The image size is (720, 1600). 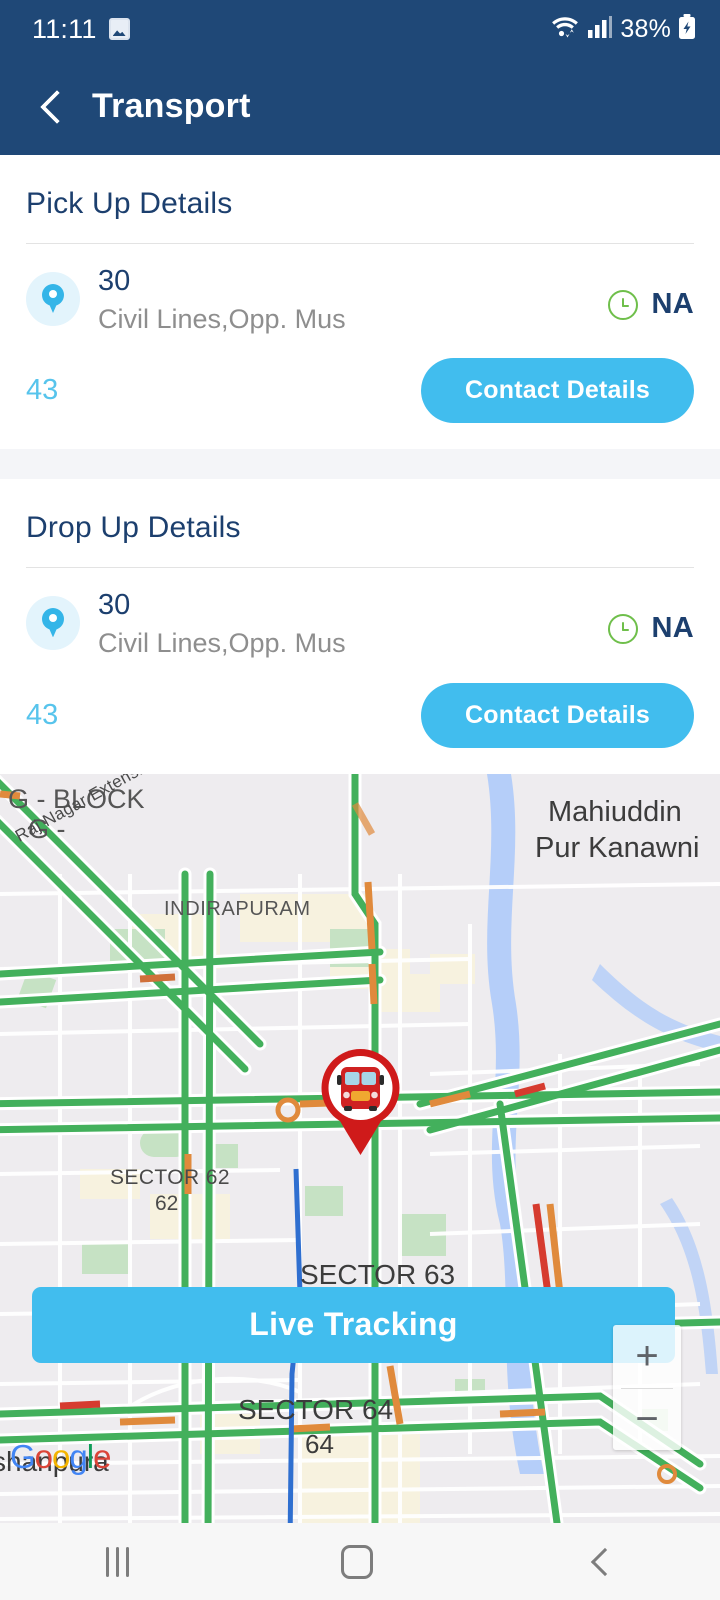 What do you see at coordinates (557, 715) in the screenshot?
I see `drop-contact-details-button: Contact Details` at bounding box center [557, 715].